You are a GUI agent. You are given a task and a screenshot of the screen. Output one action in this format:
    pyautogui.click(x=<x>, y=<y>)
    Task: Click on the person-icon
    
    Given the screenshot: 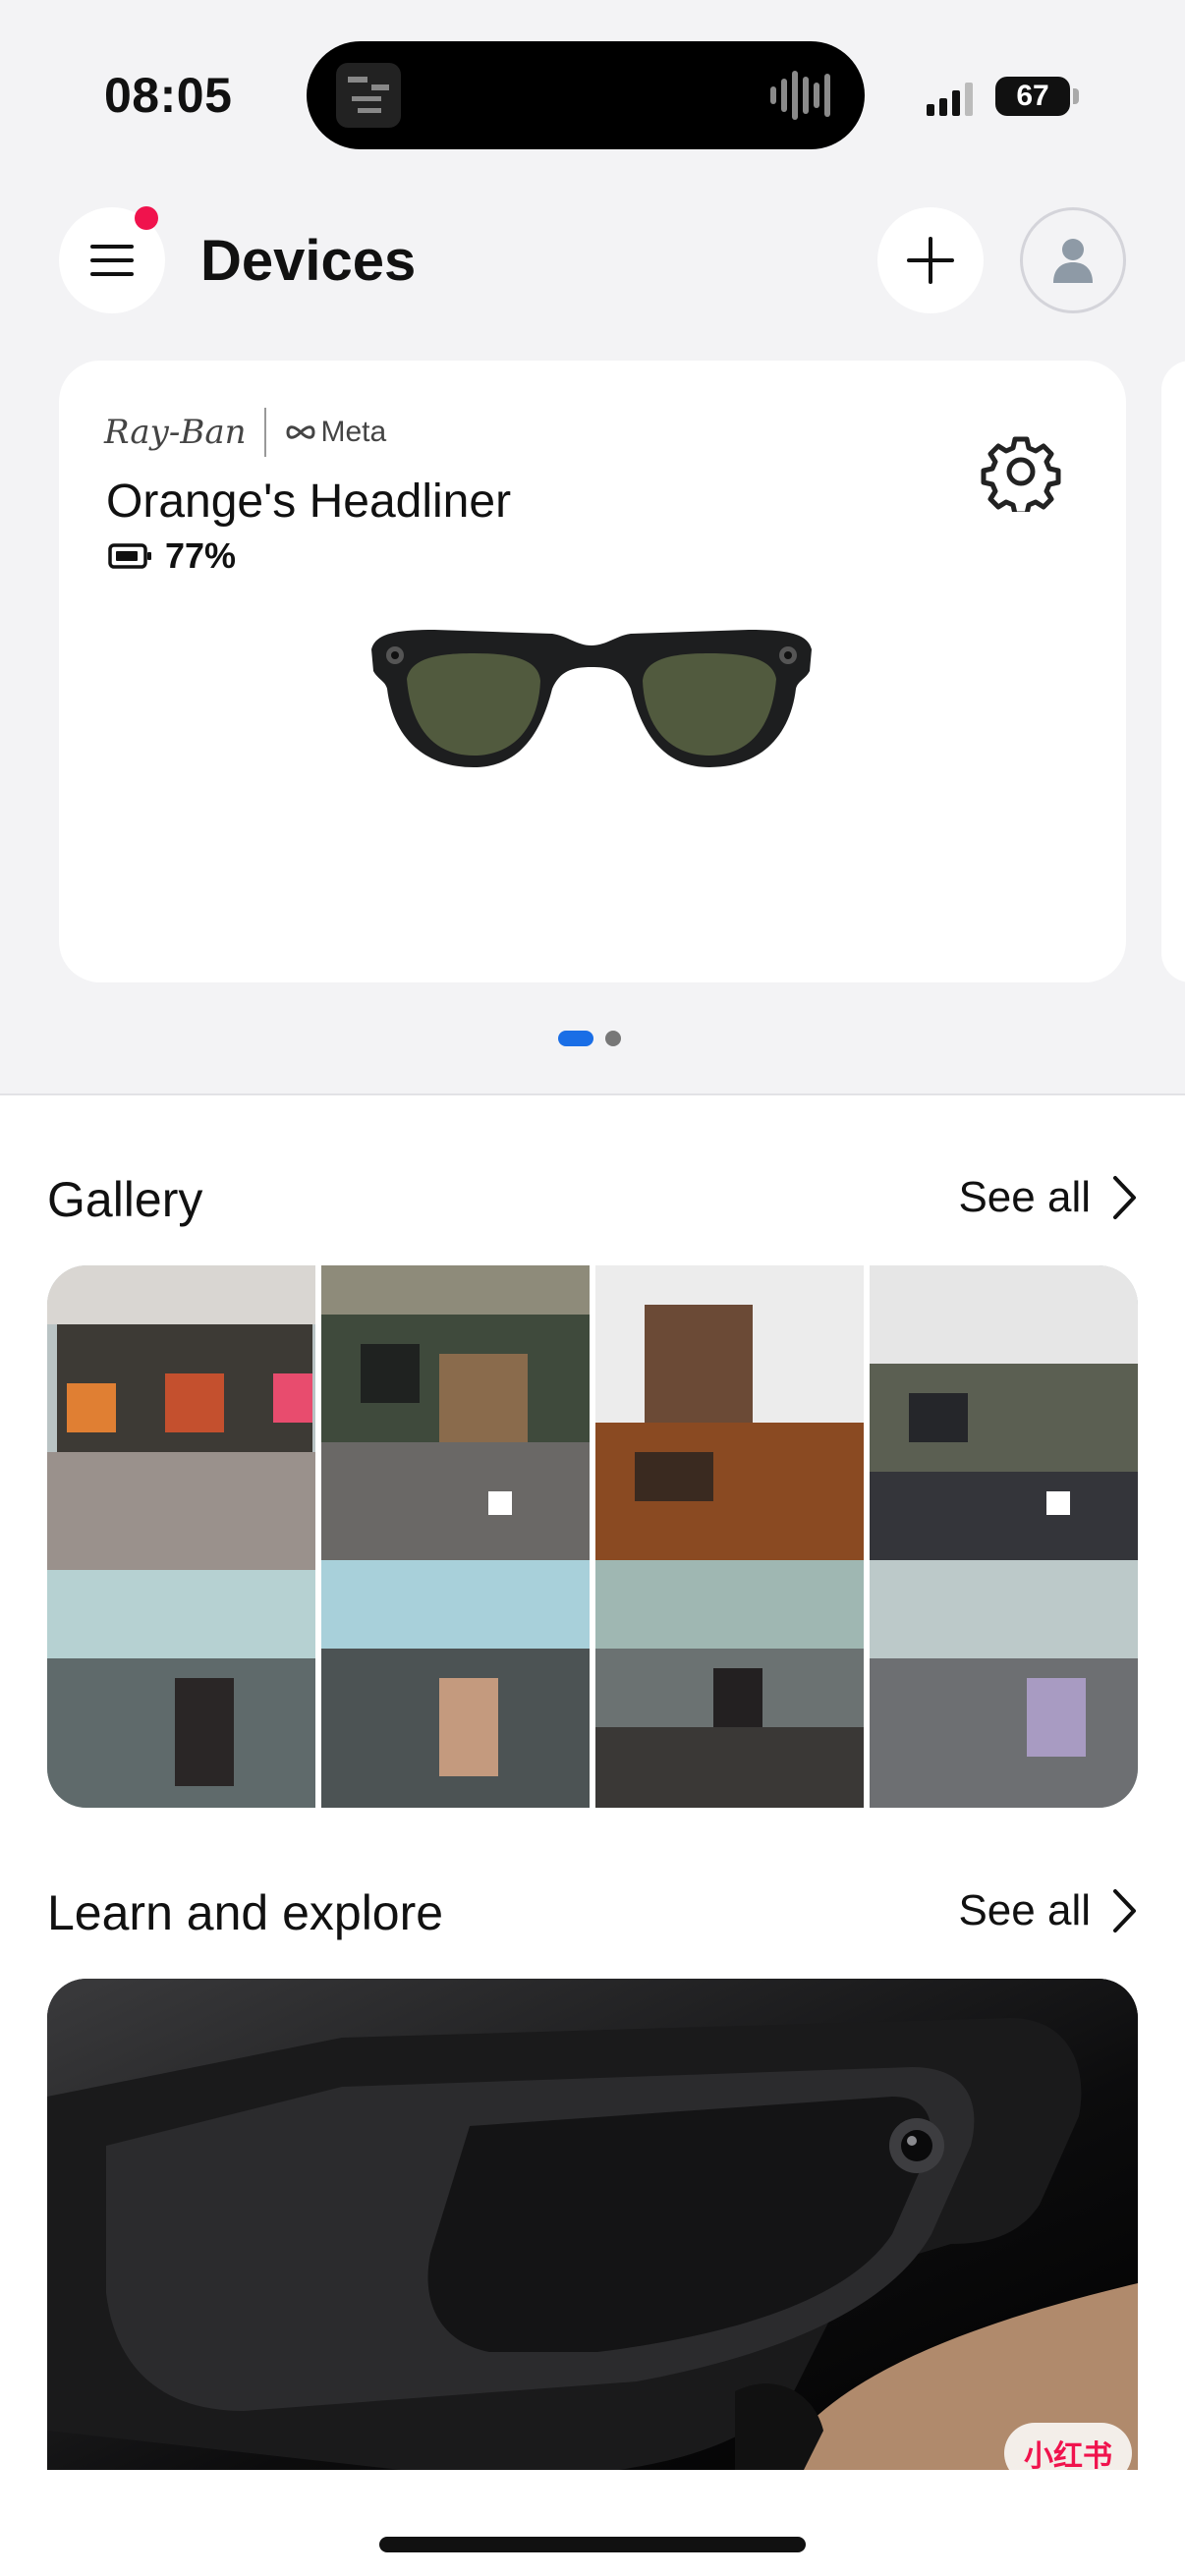 What is the action you would take?
    pyautogui.click(x=1073, y=261)
    